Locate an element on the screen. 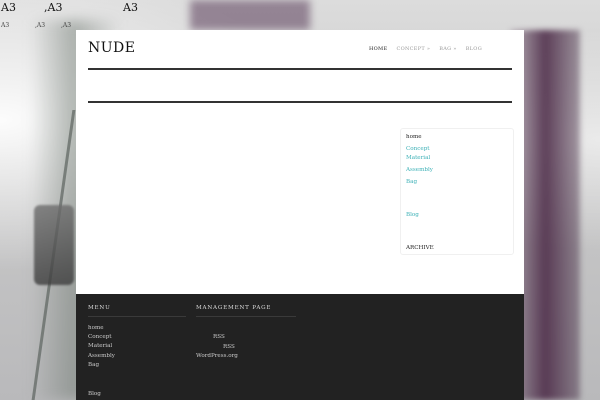 This screenshot has width=600, height=400. sidebar-link-blog: Blog is located at coordinates (412, 215).